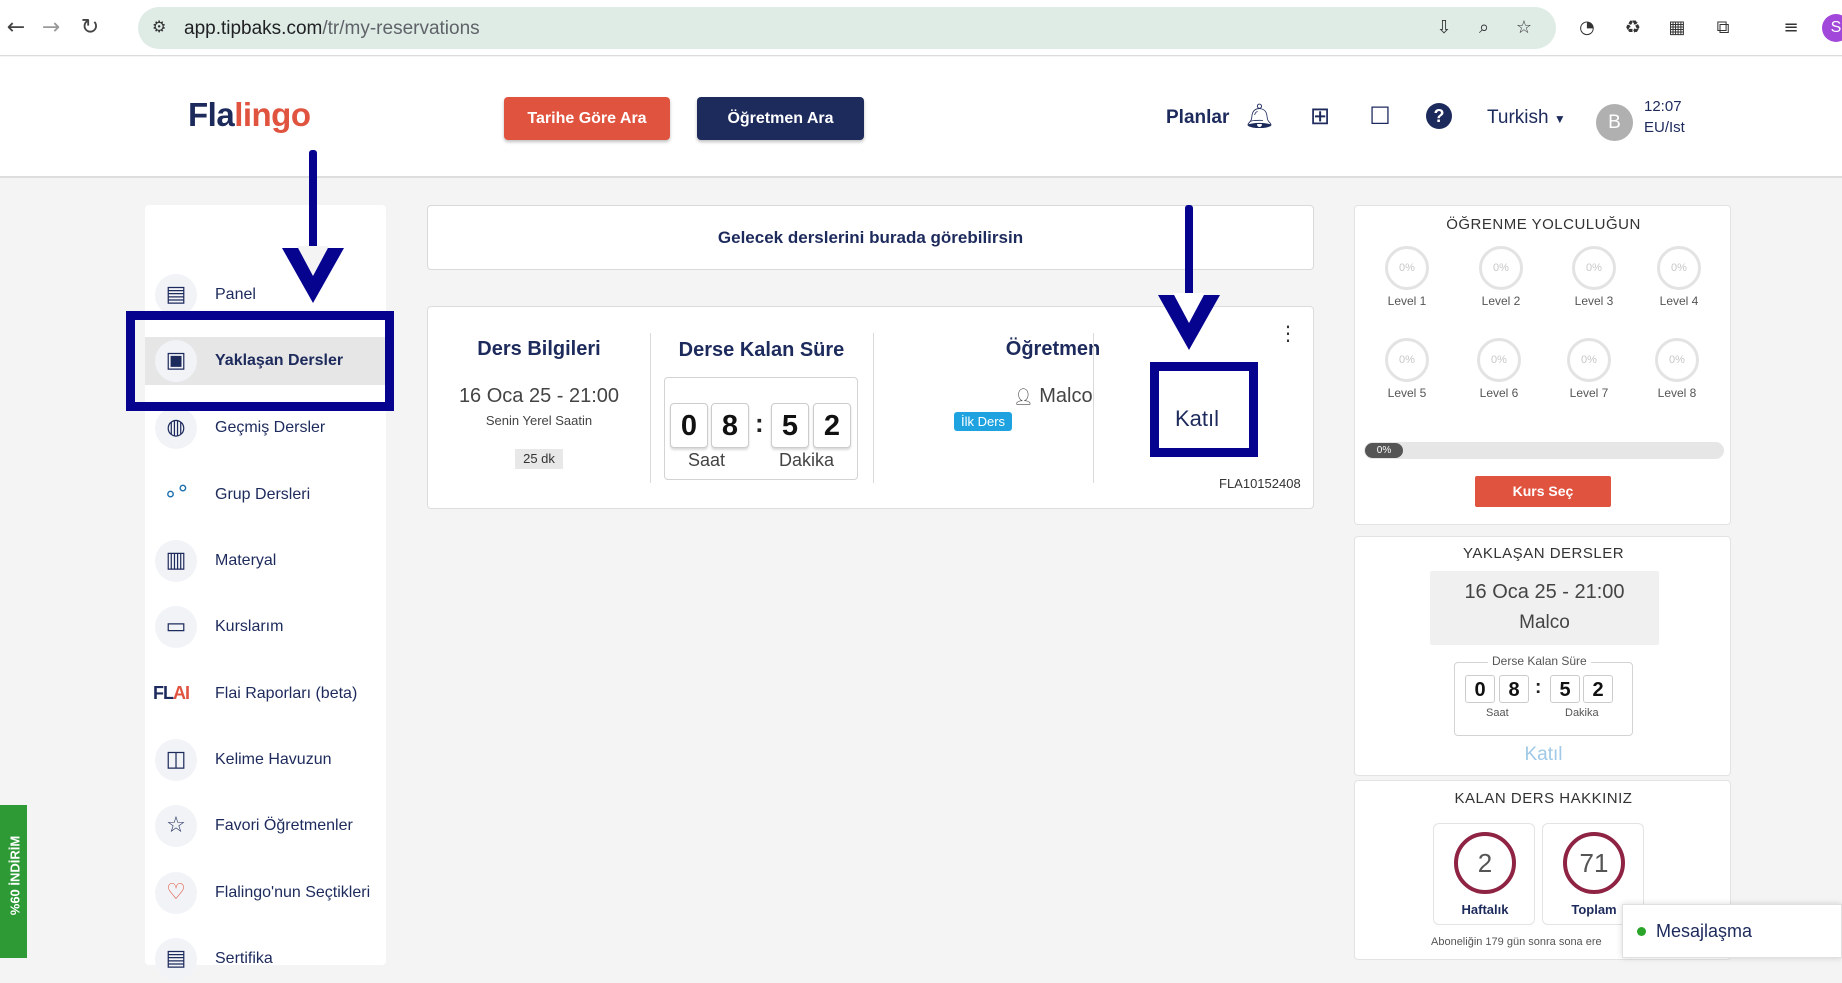  Describe the element at coordinates (265, 826) in the screenshot. I see `sidebar-item-favorite-teachers: ☆ Favori Öğretmenler` at that location.